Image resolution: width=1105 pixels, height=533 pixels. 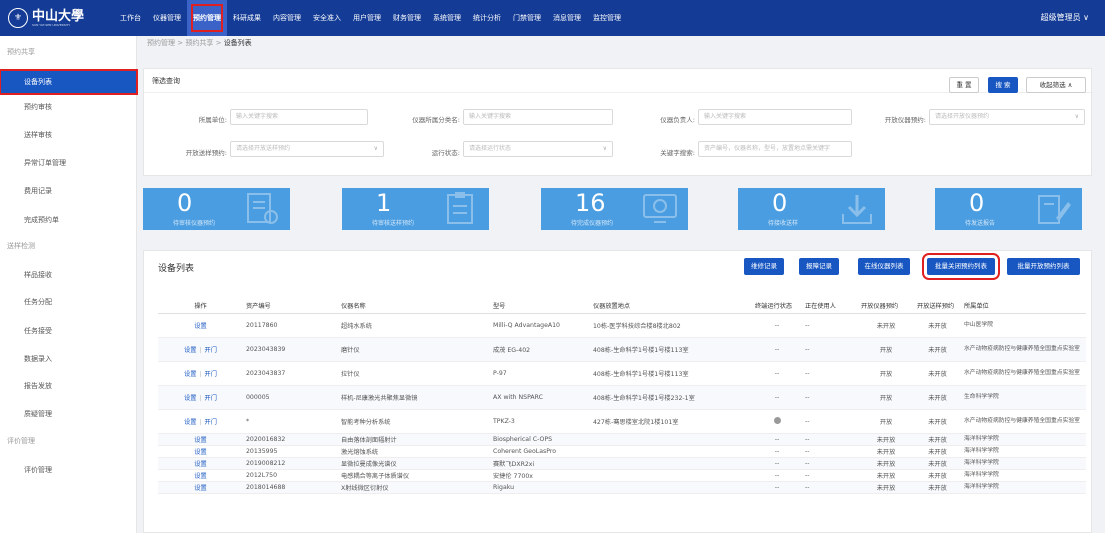 I want to click on stat-card-pending-sample: 1 待审核送样预约, so click(x=415, y=209).